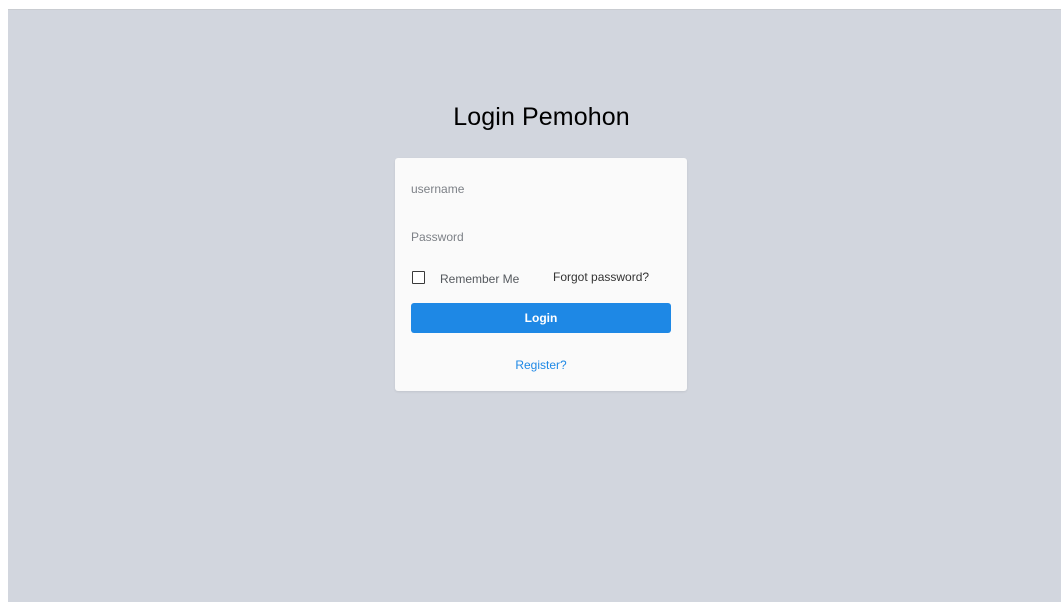 This screenshot has height=602, width=1061. What do you see at coordinates (541, 318) in the screenshot?
I see `login-button: Login` at bounding box center [541, 318].